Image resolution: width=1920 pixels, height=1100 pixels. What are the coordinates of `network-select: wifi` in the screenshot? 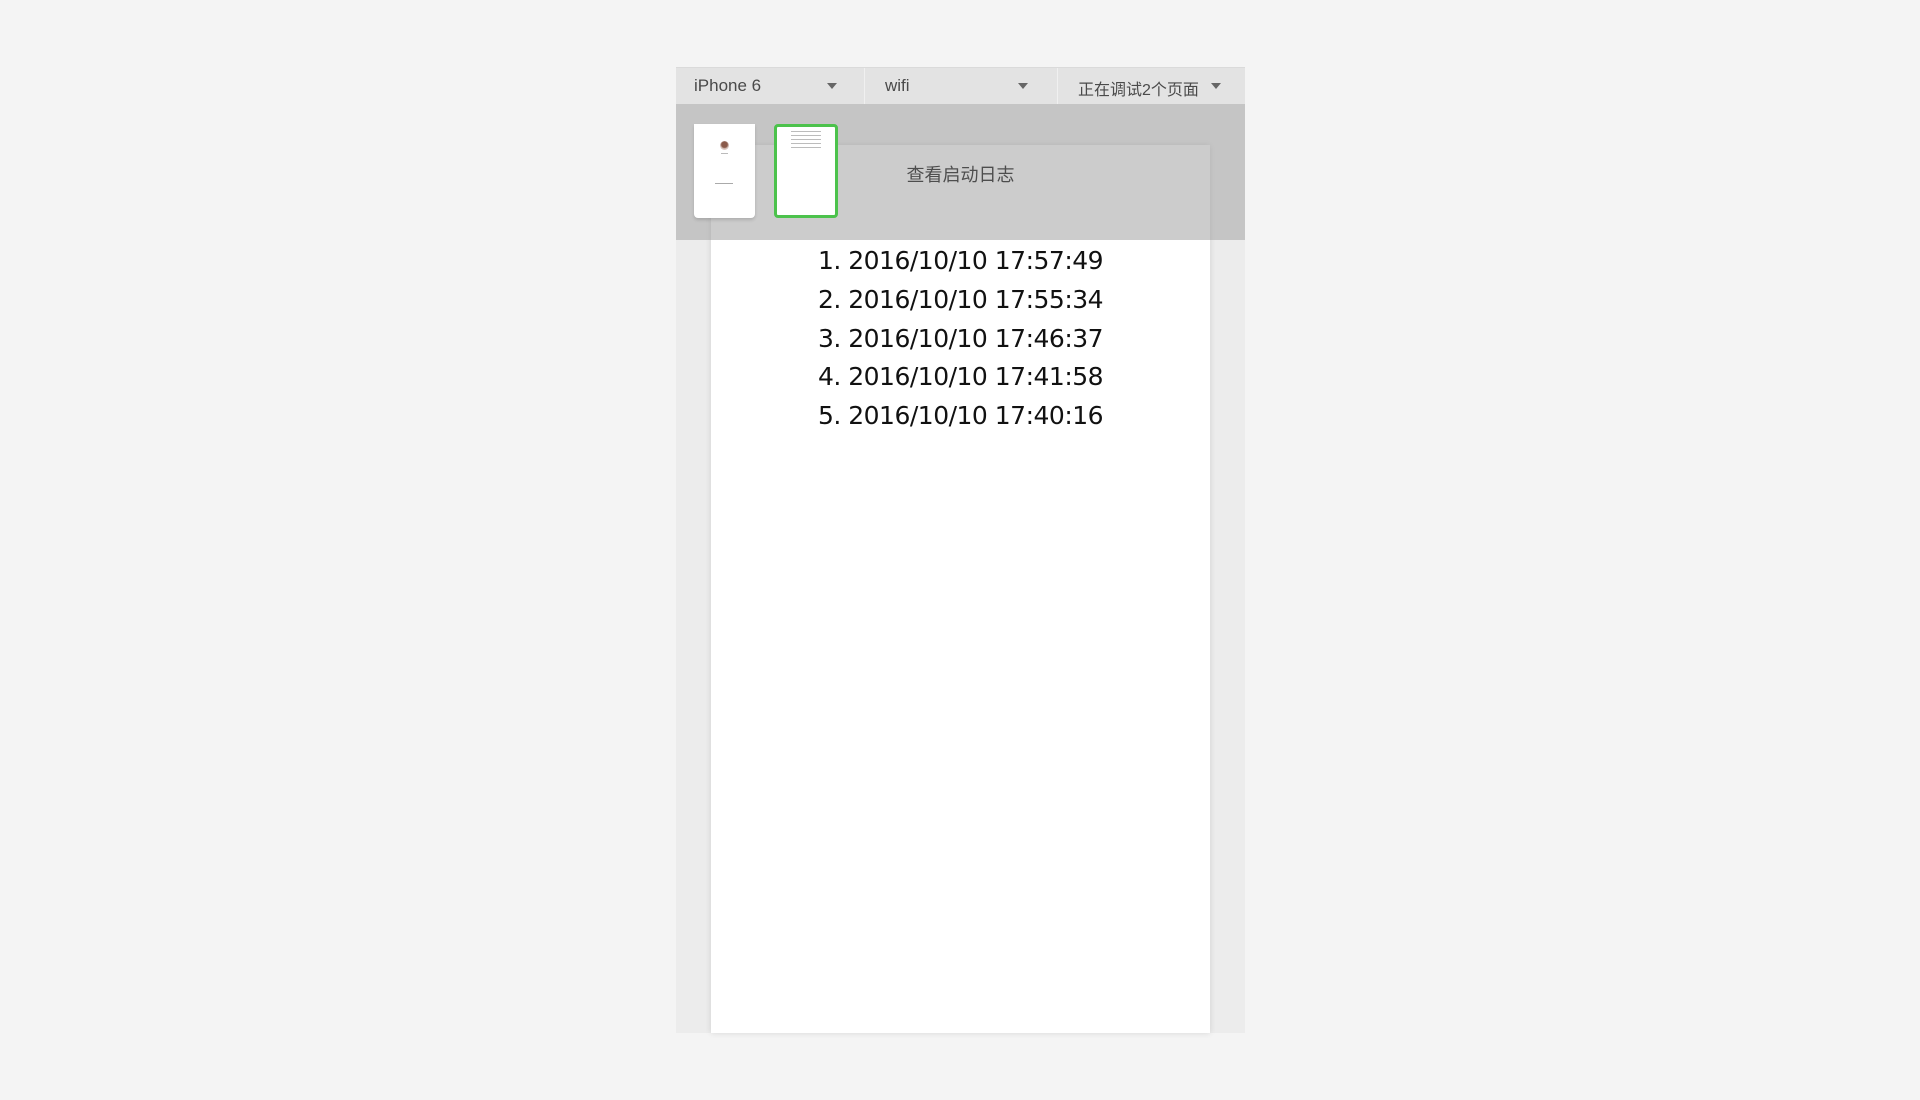 It's located at (961, 86).